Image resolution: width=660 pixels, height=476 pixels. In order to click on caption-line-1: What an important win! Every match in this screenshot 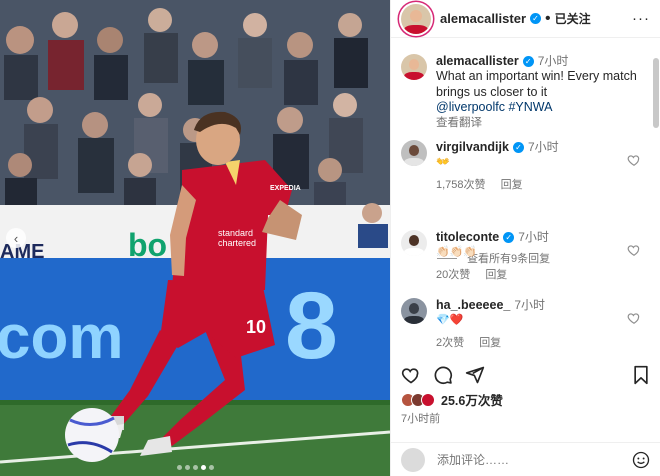, I will do `click(536, 76)`.